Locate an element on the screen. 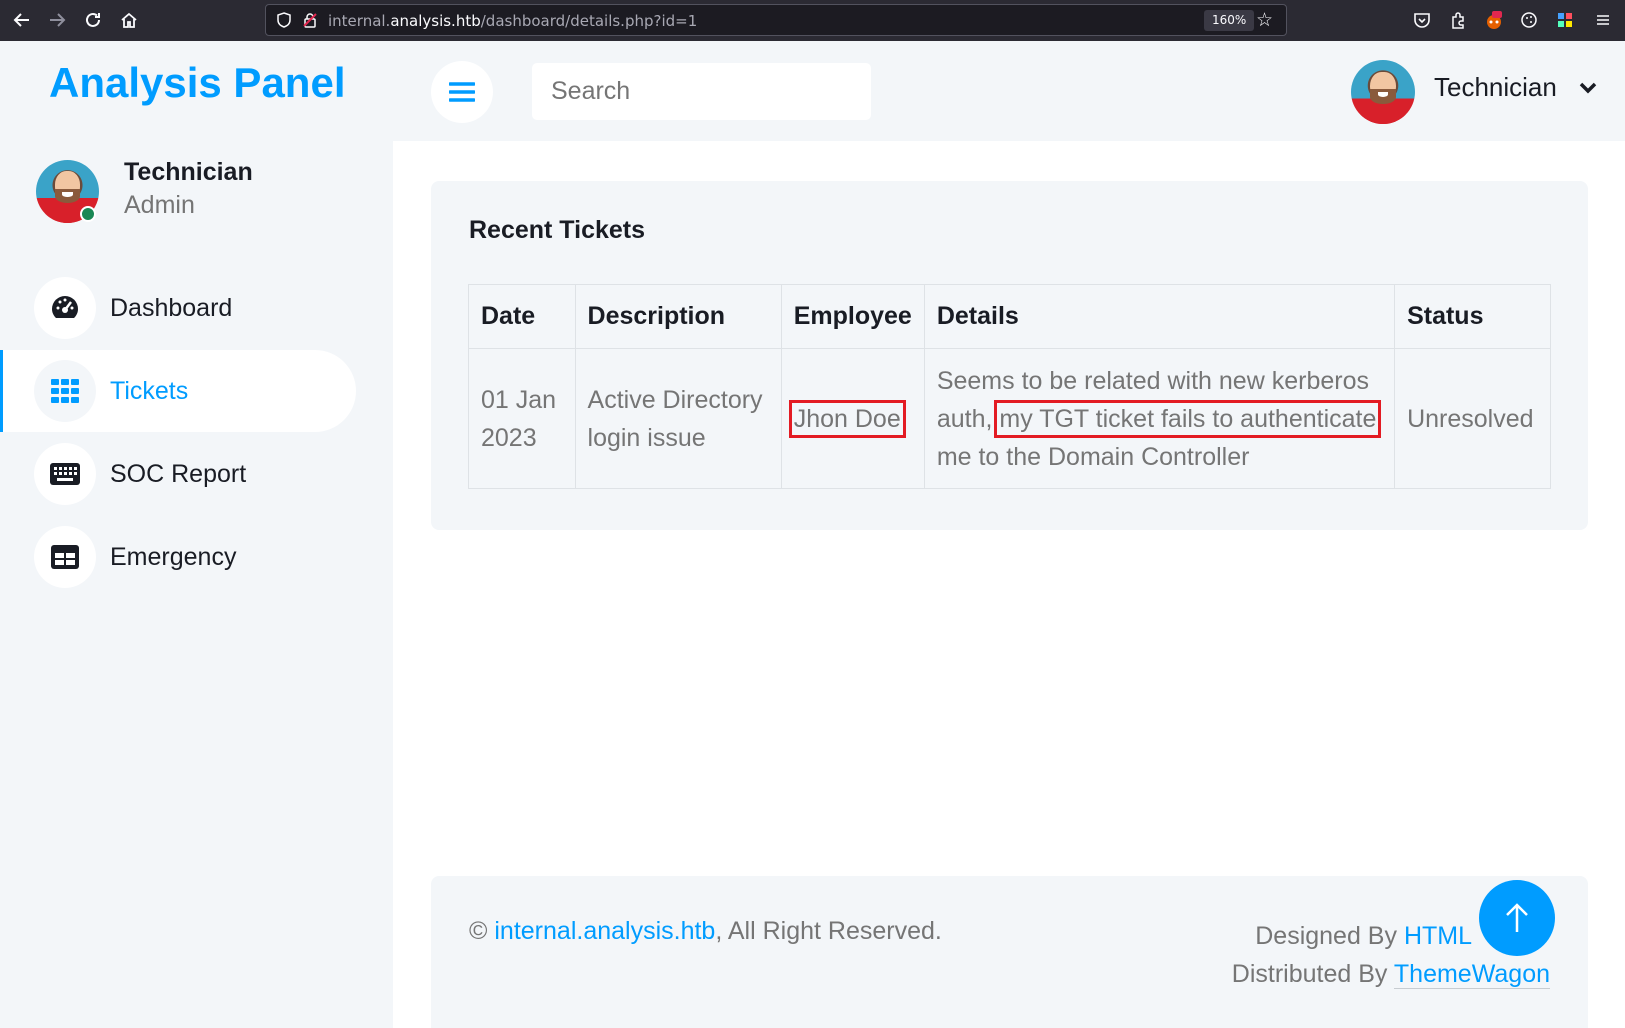 The image size is (1625, 1028). cell-employee: Jhon Doe is located at coordinates (852, 418).